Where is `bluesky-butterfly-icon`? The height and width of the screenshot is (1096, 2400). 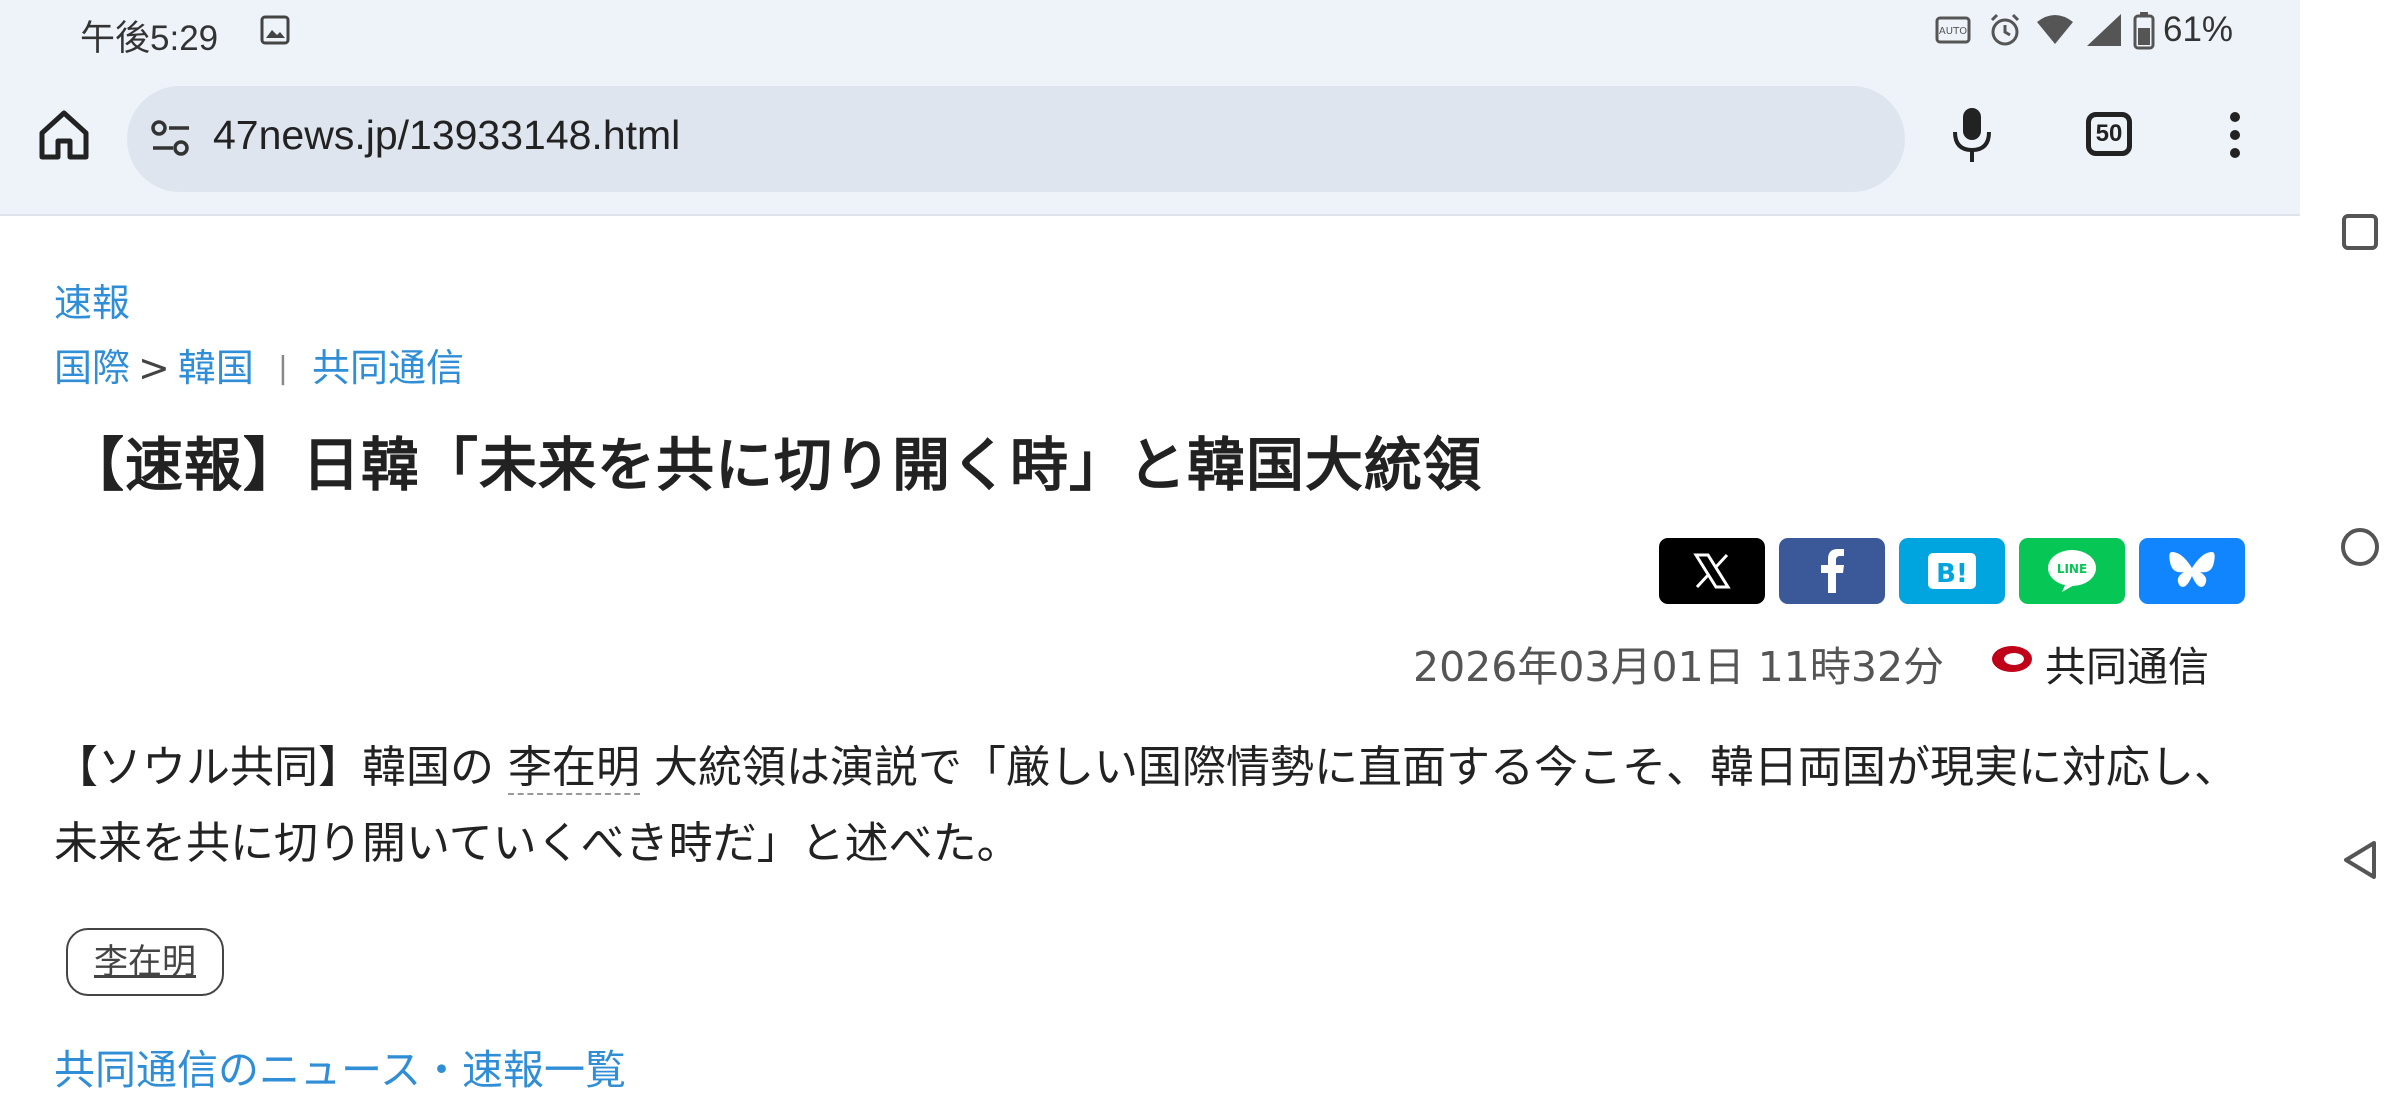 bluesky-butterfly-icon is located at coordinates (2192, 569).